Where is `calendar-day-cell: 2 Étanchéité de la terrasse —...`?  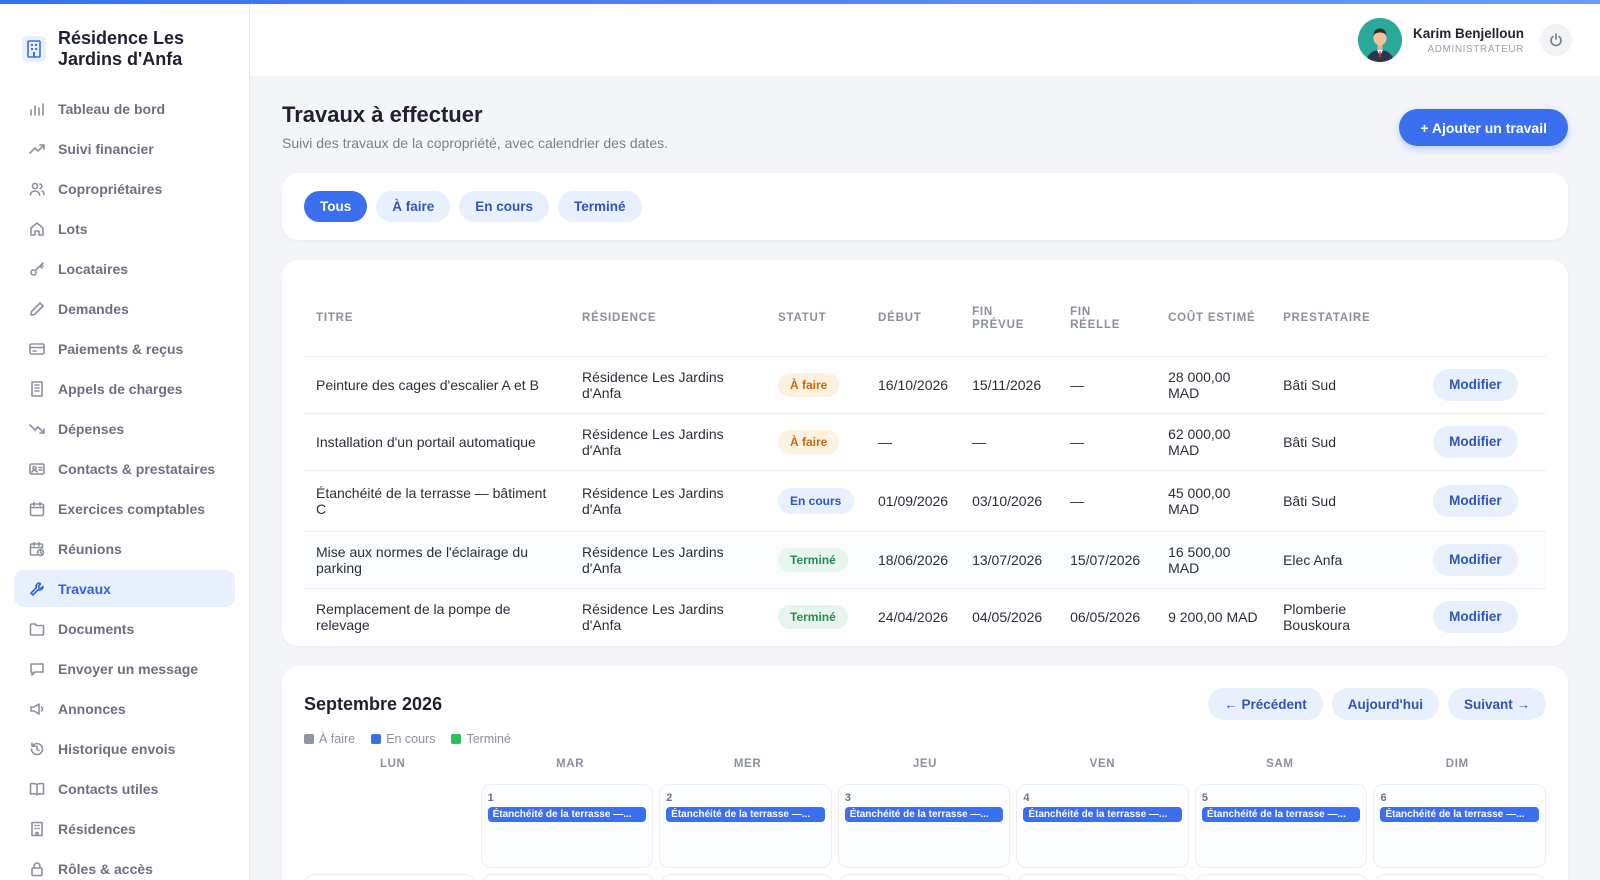
calendar-day-cell: 2 Étanchéité de la terrasse —... is located at coordinates (745, 826).